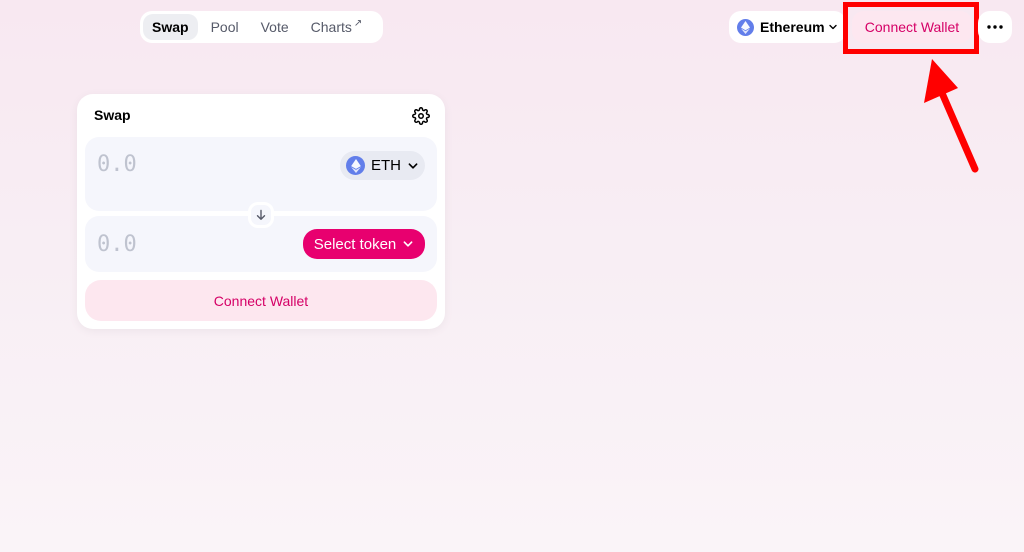 The height and width of the screenshot is (552, 1024). What do you see at coordinates (355, 244) in the screenshot?
I see `select-token-label: Select token` at bounding box center [355, 244].